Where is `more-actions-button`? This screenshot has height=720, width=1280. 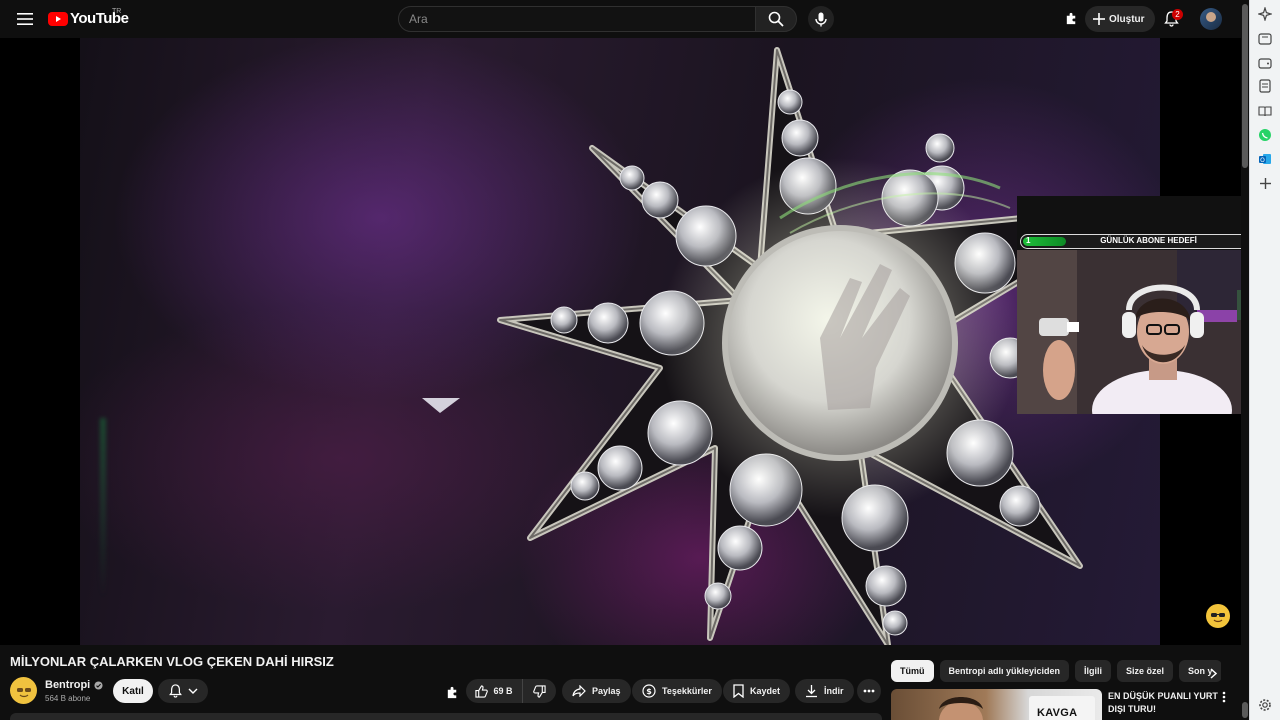 more-actions-button is located at coordinates (869, 691).